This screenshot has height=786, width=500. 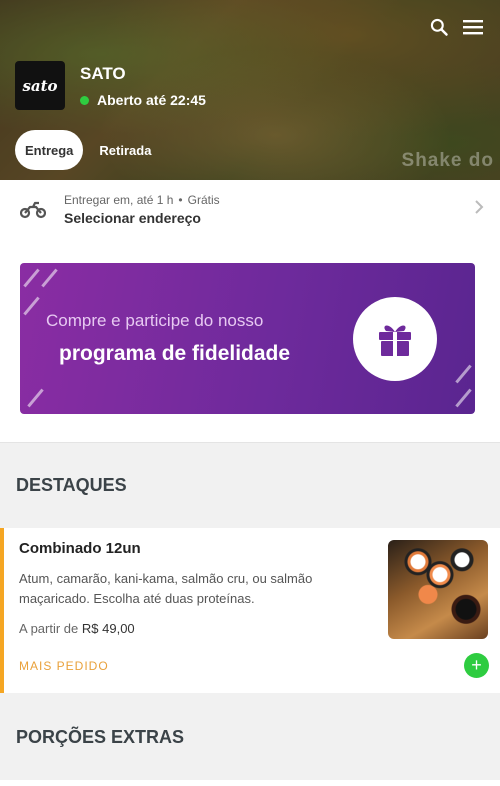 I want to click on delivery-time: Entregar em, até 1 h, so click(x=119, y=200).